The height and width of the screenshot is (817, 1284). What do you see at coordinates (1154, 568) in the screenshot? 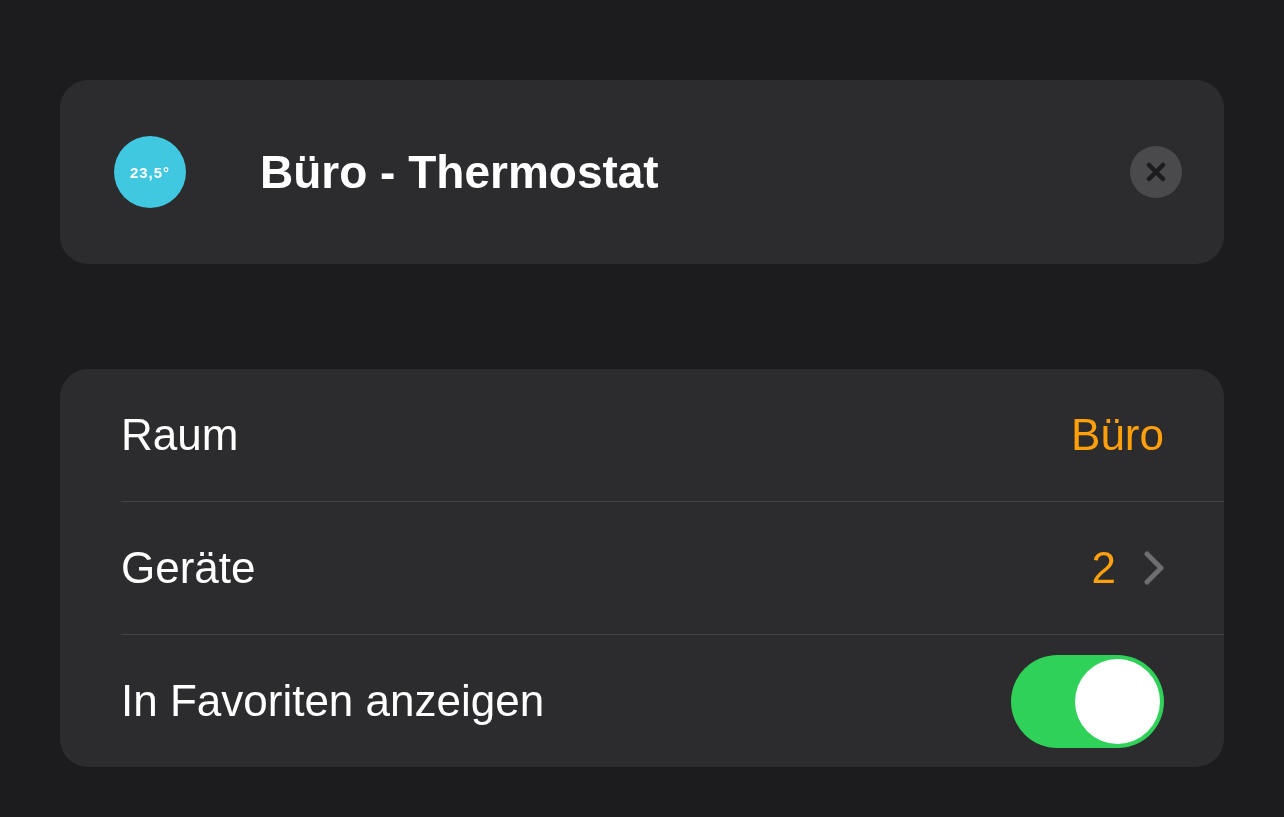
I see `chevron-icon` at bounding box center [1154, 568].